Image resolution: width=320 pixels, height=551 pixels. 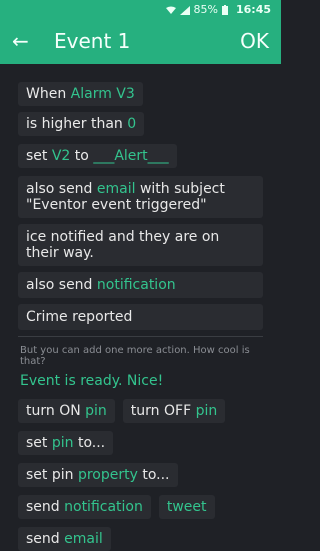 What do you see at coordinates (131, 156) in the screenshot?
I see `set-value: ___Alert___` at bounding box center [131, 156].